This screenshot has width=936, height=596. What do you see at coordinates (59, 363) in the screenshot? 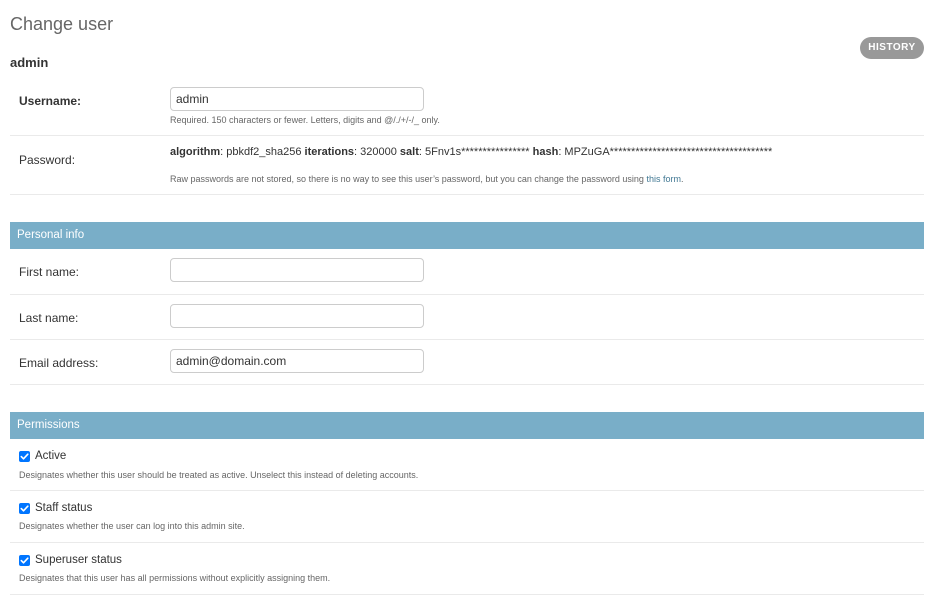
I see `email-label: Email address:` at bounding box center [59, 363].